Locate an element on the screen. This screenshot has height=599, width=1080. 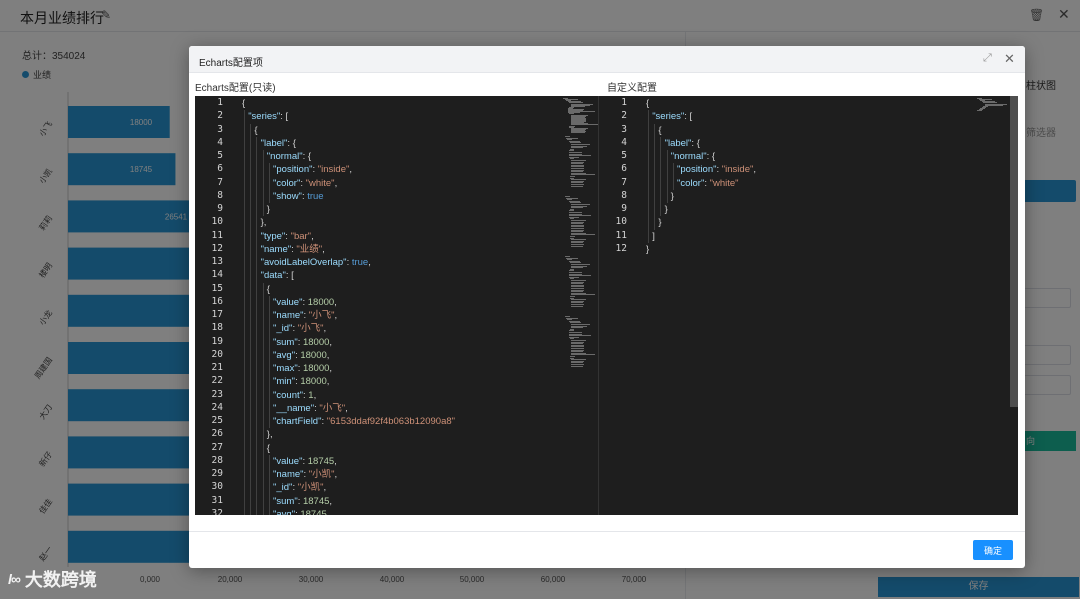
code-line: "count": 1, is located at coordinates (295, 395).